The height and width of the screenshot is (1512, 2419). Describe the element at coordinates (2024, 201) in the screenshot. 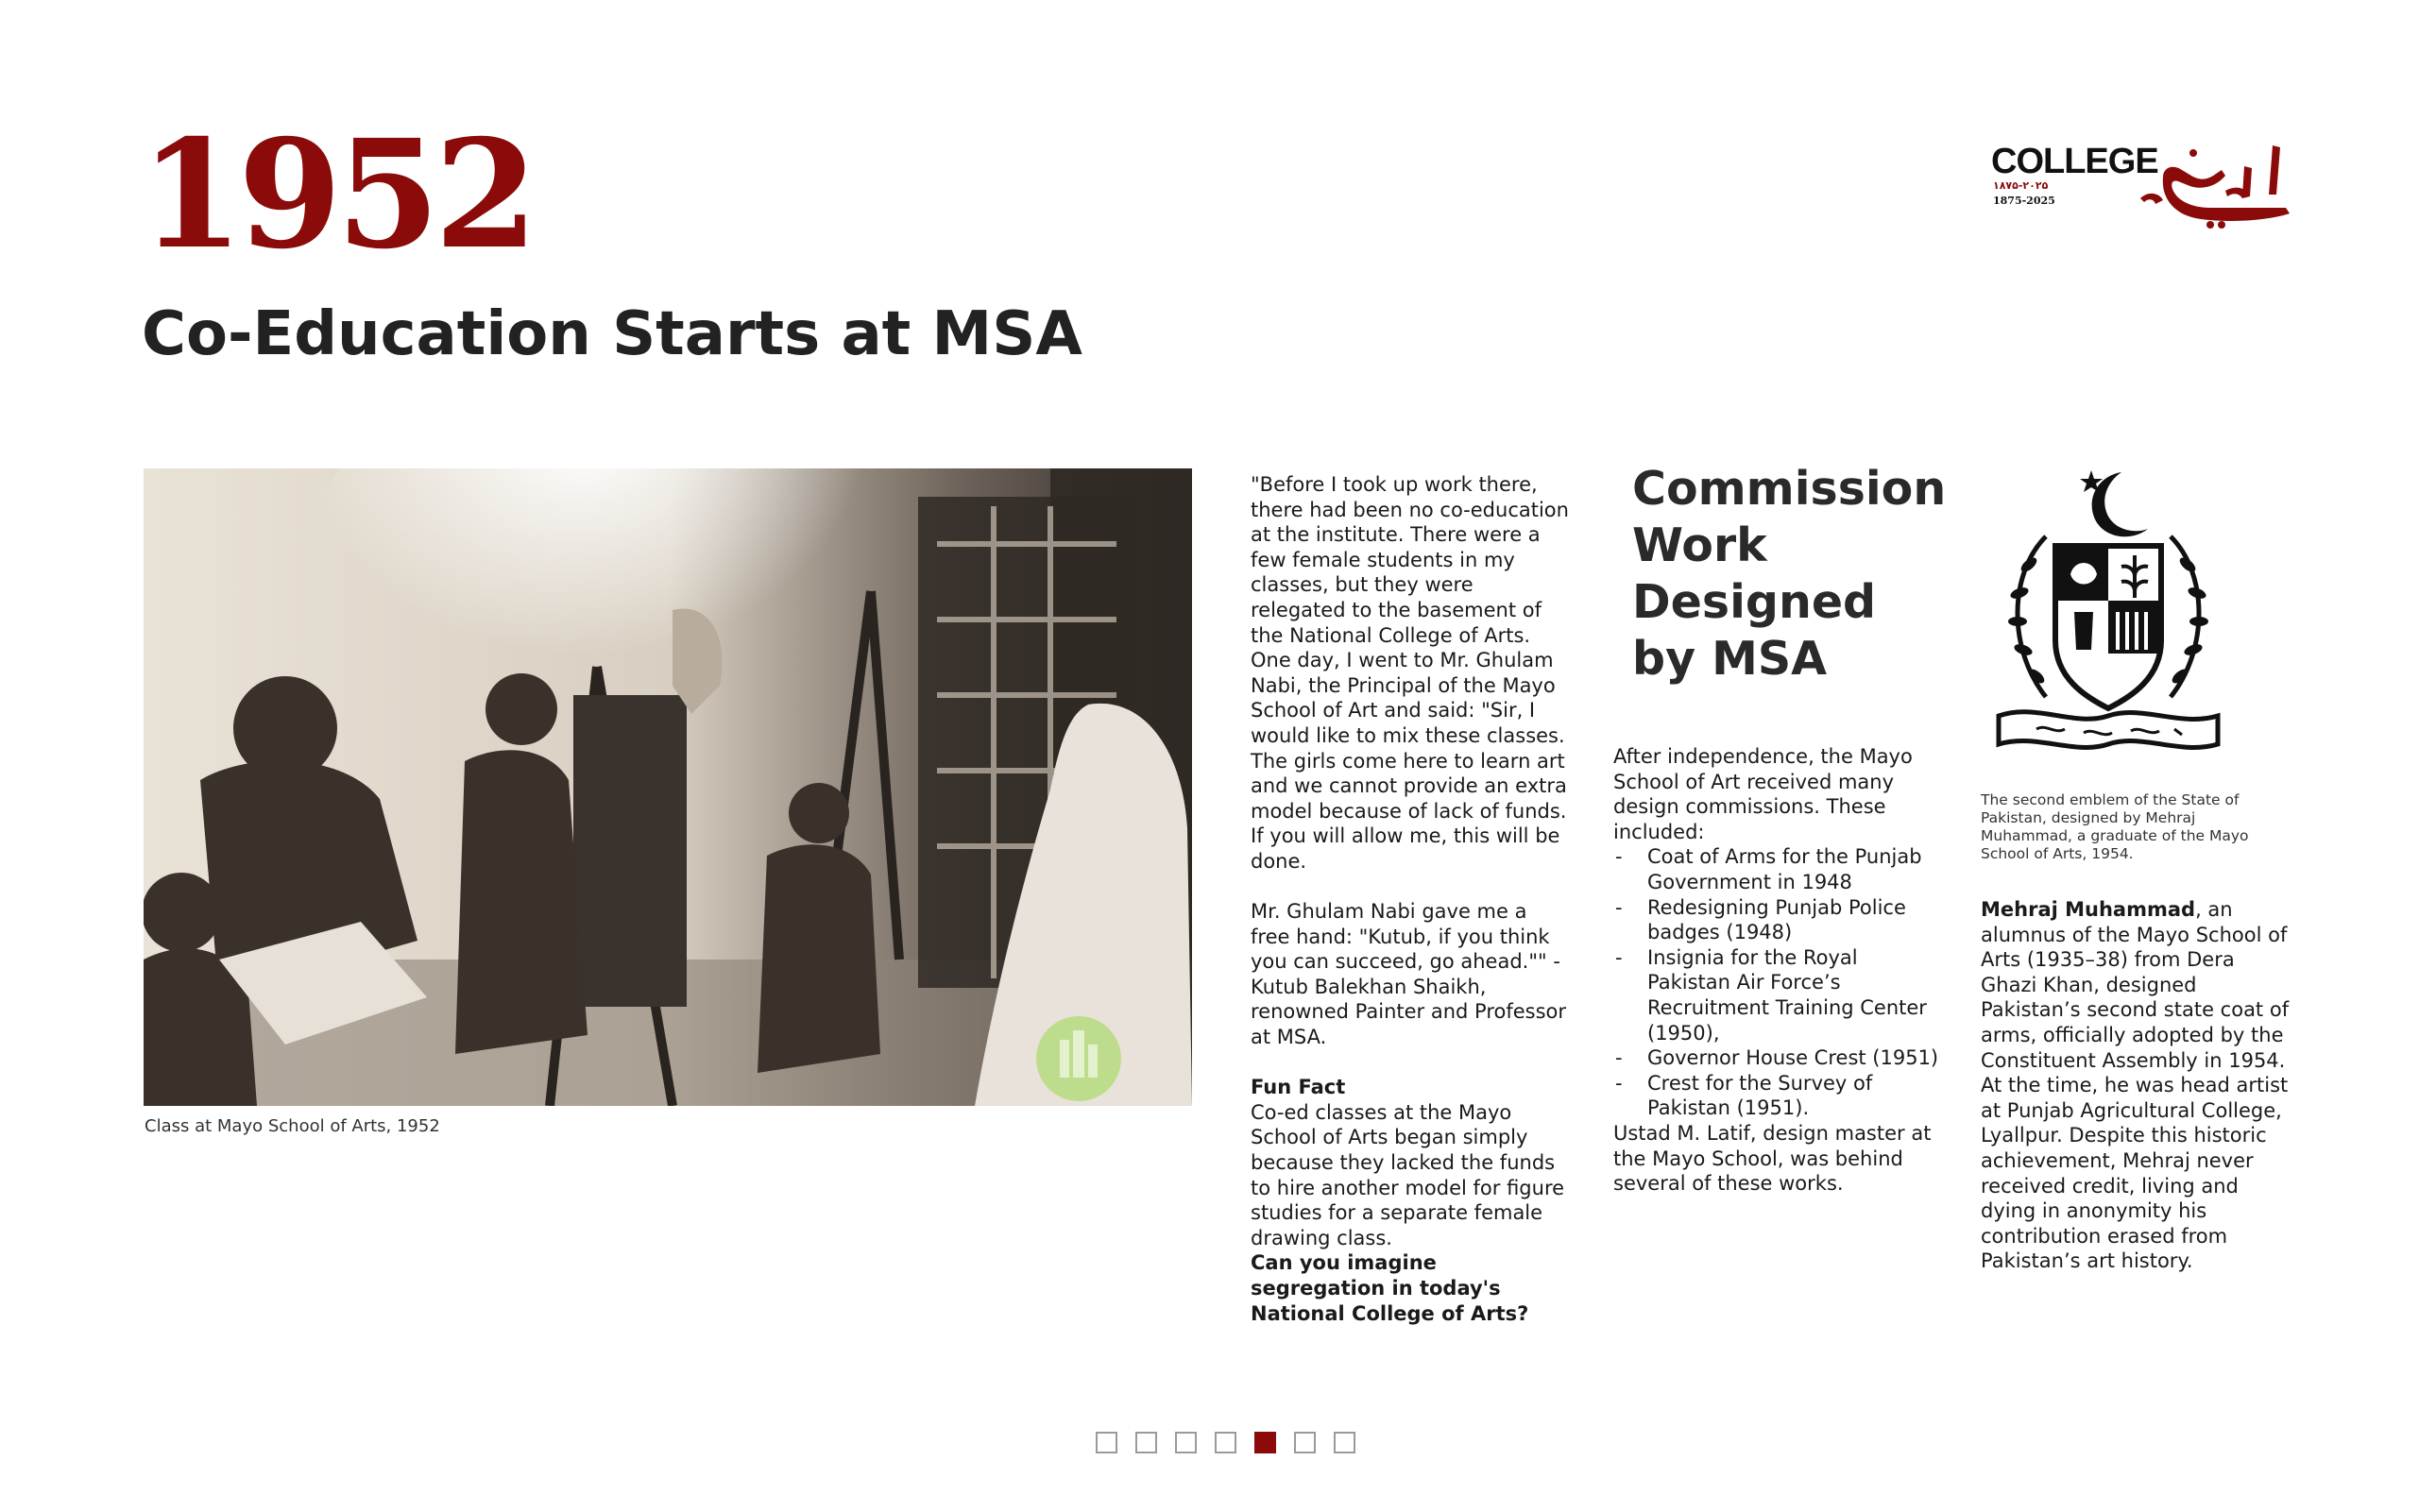

I see `logo-dates: 1875-2025` at that location.